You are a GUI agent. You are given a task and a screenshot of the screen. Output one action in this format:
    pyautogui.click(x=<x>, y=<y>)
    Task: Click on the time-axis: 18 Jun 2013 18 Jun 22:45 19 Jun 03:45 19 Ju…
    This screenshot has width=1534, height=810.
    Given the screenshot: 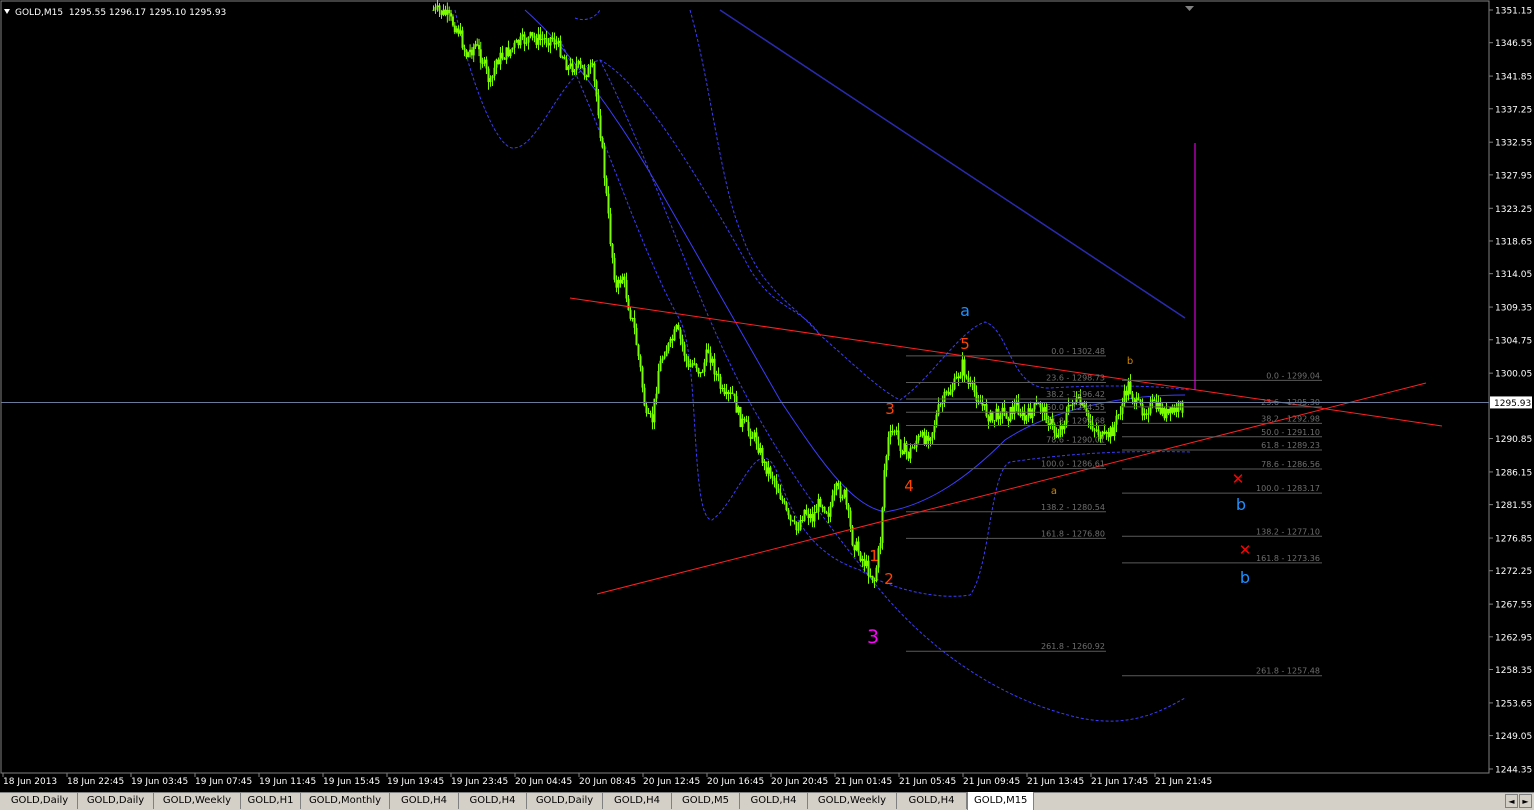 What is the action you would take?
    pyautogui.click(x=607, y=780)
    